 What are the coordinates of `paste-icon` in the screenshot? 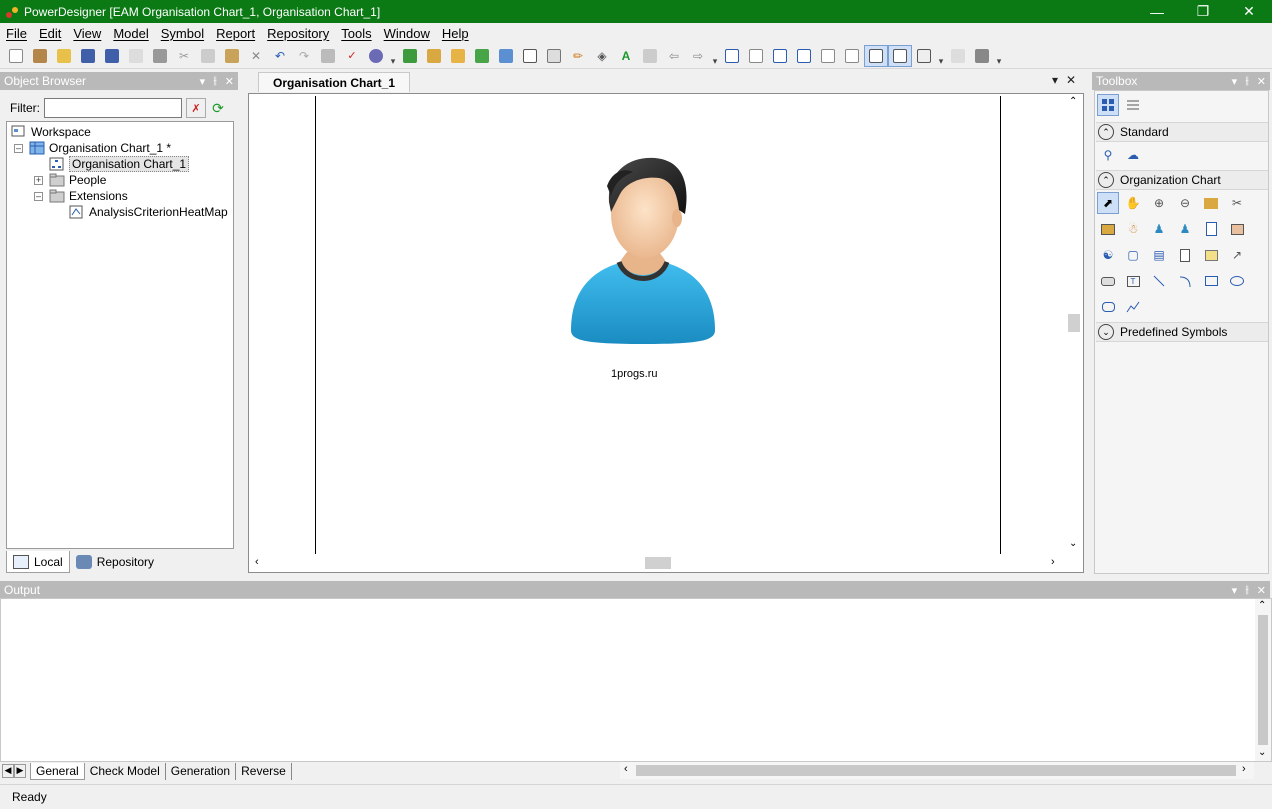 It's located at (232, 56).